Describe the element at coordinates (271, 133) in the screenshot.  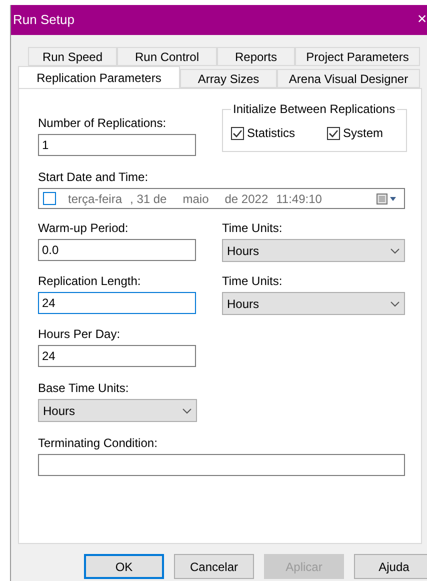
I see `checkbox-label: Statistics` at that location.